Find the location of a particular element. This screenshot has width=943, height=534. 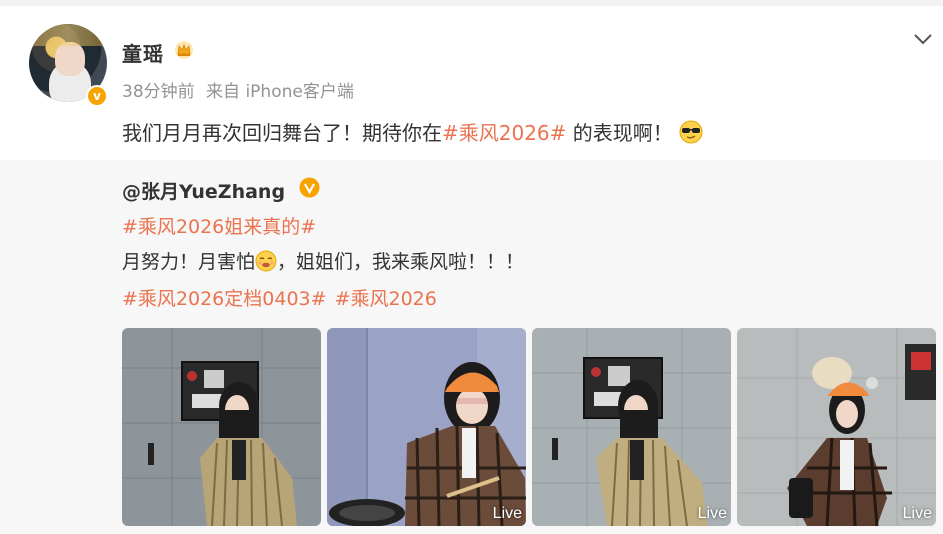

post-text-before: 我们月月再次回归舞台了！期待你在 is located at coordinates (282, 133).